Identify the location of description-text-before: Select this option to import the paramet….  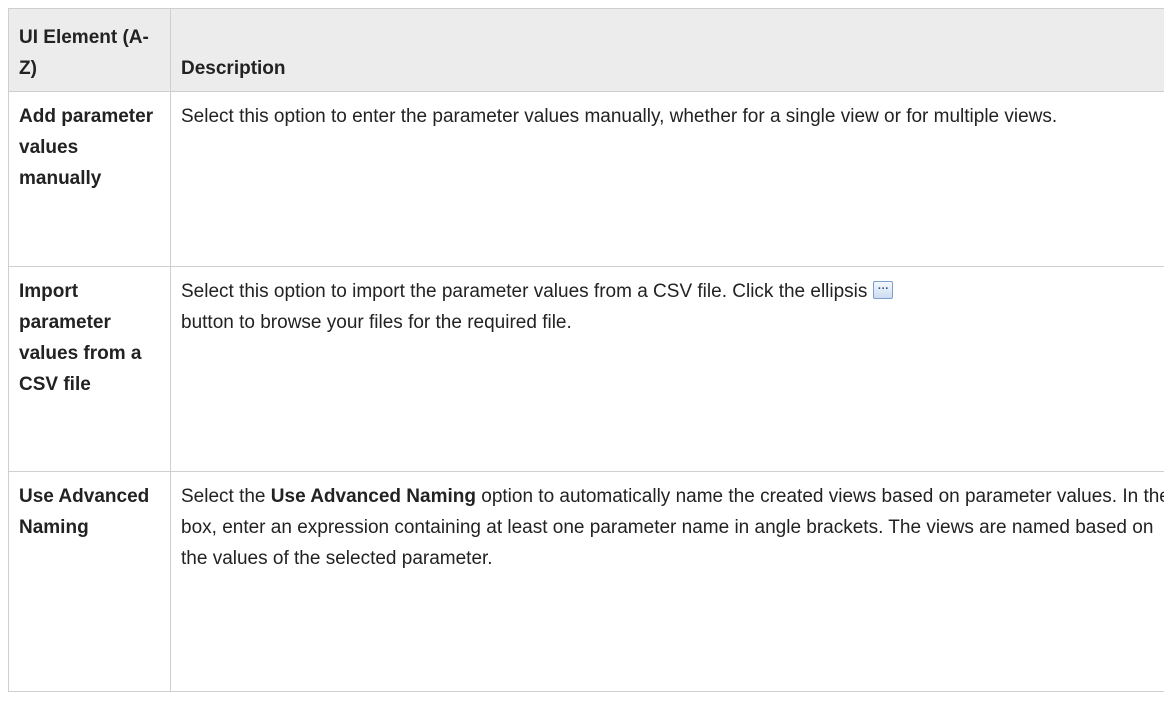
(524, 291).